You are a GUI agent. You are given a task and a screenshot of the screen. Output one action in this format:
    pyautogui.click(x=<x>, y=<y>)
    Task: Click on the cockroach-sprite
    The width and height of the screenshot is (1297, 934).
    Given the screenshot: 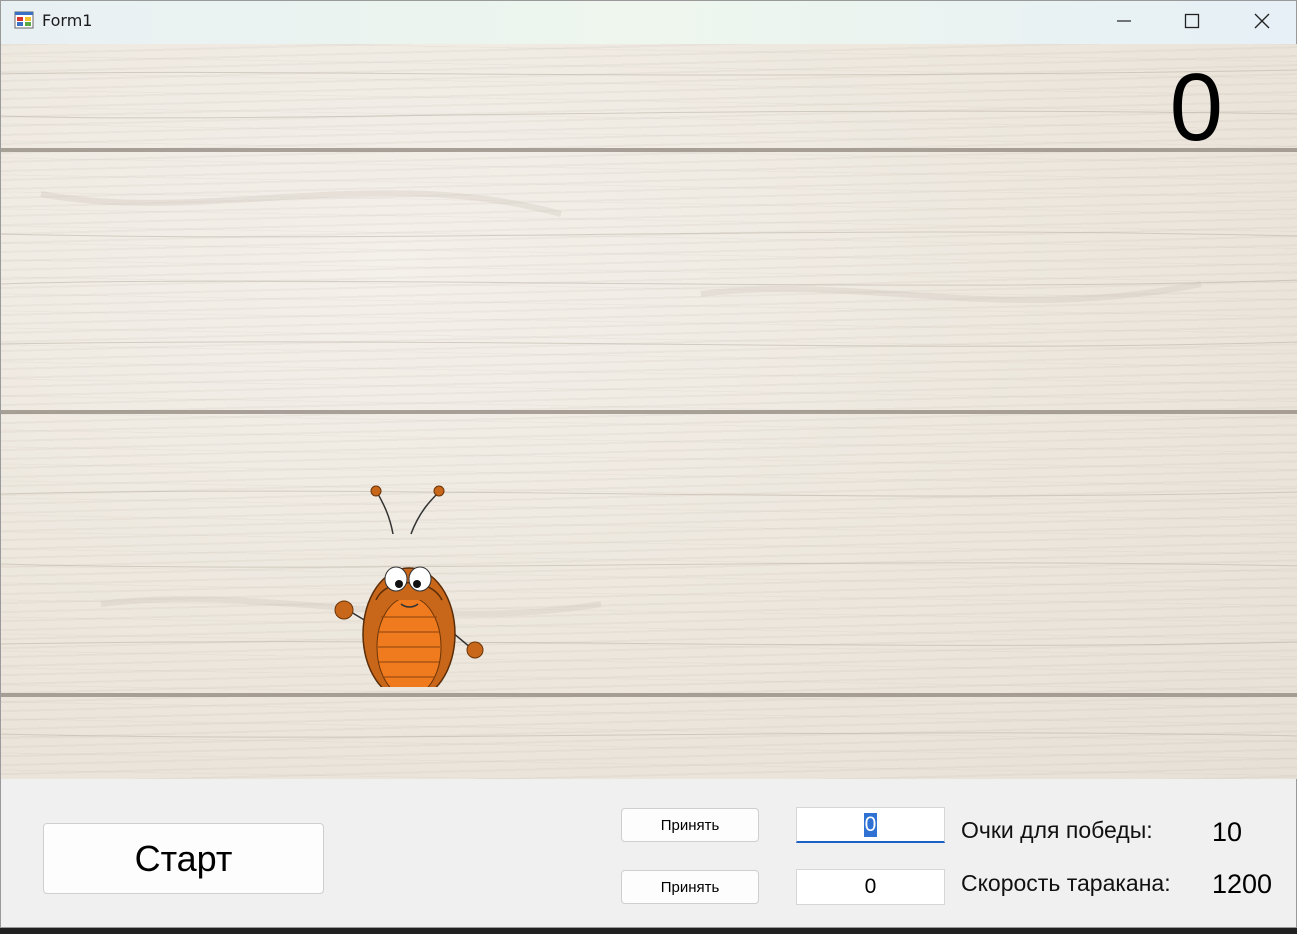 What is the action you would take?
    pyautogui.click(x=409, y=584)
    